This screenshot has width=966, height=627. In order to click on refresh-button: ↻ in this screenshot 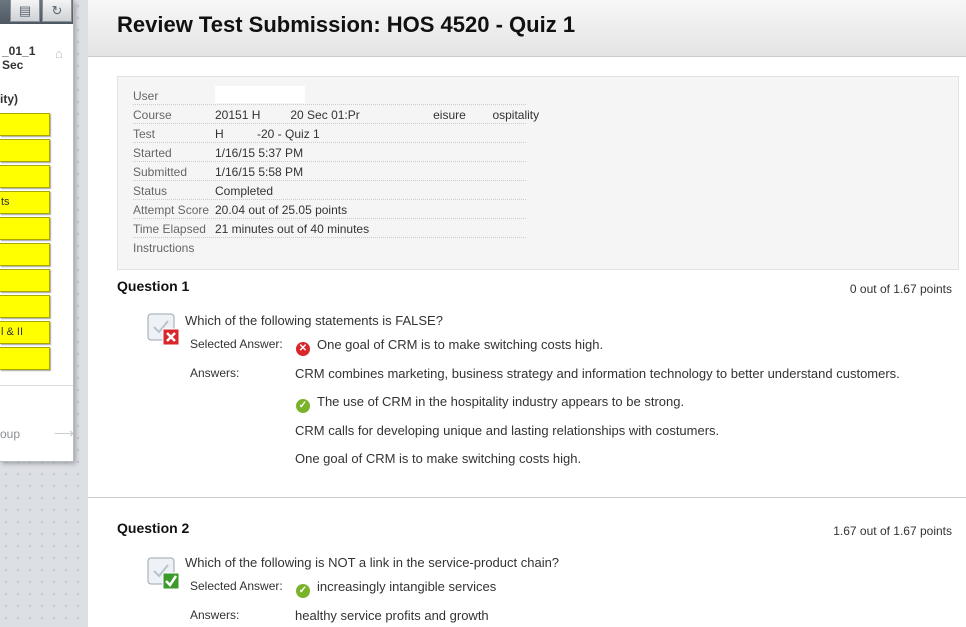, I will do `click(57, 11)`.